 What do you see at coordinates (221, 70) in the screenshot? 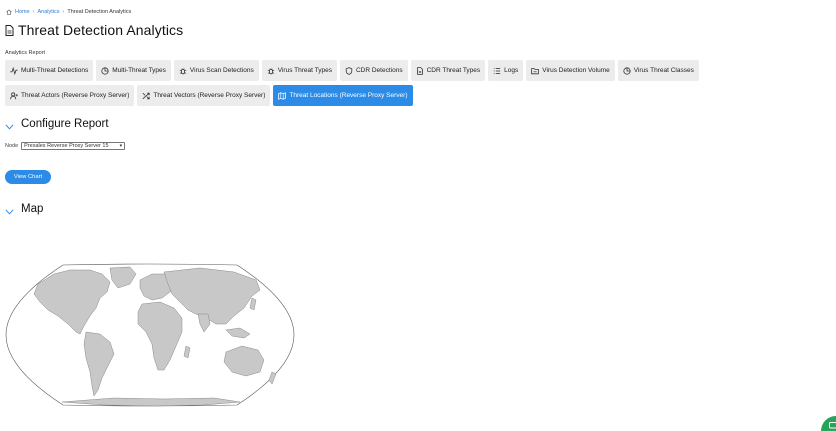
I see `tab-label: Virus Scan Detections` at bounding box center [221, 70].